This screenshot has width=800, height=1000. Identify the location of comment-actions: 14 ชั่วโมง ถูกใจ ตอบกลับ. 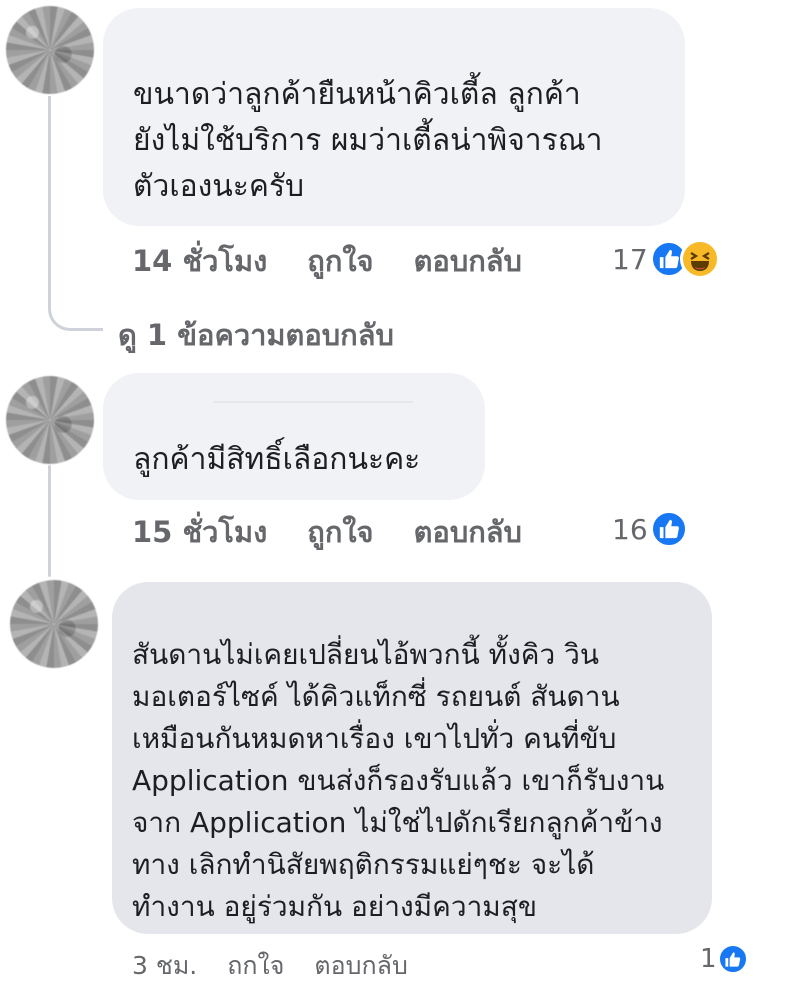
(347, 261).